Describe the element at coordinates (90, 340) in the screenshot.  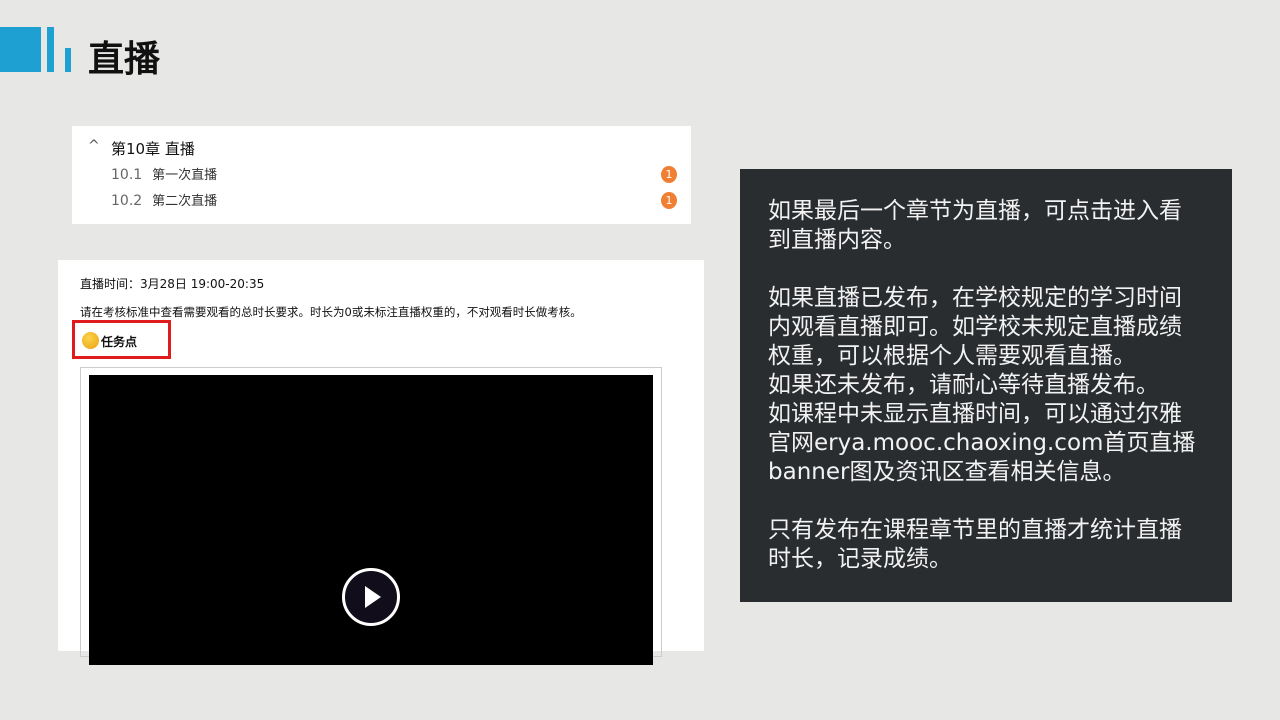
I see `task-point-icon` at that location.